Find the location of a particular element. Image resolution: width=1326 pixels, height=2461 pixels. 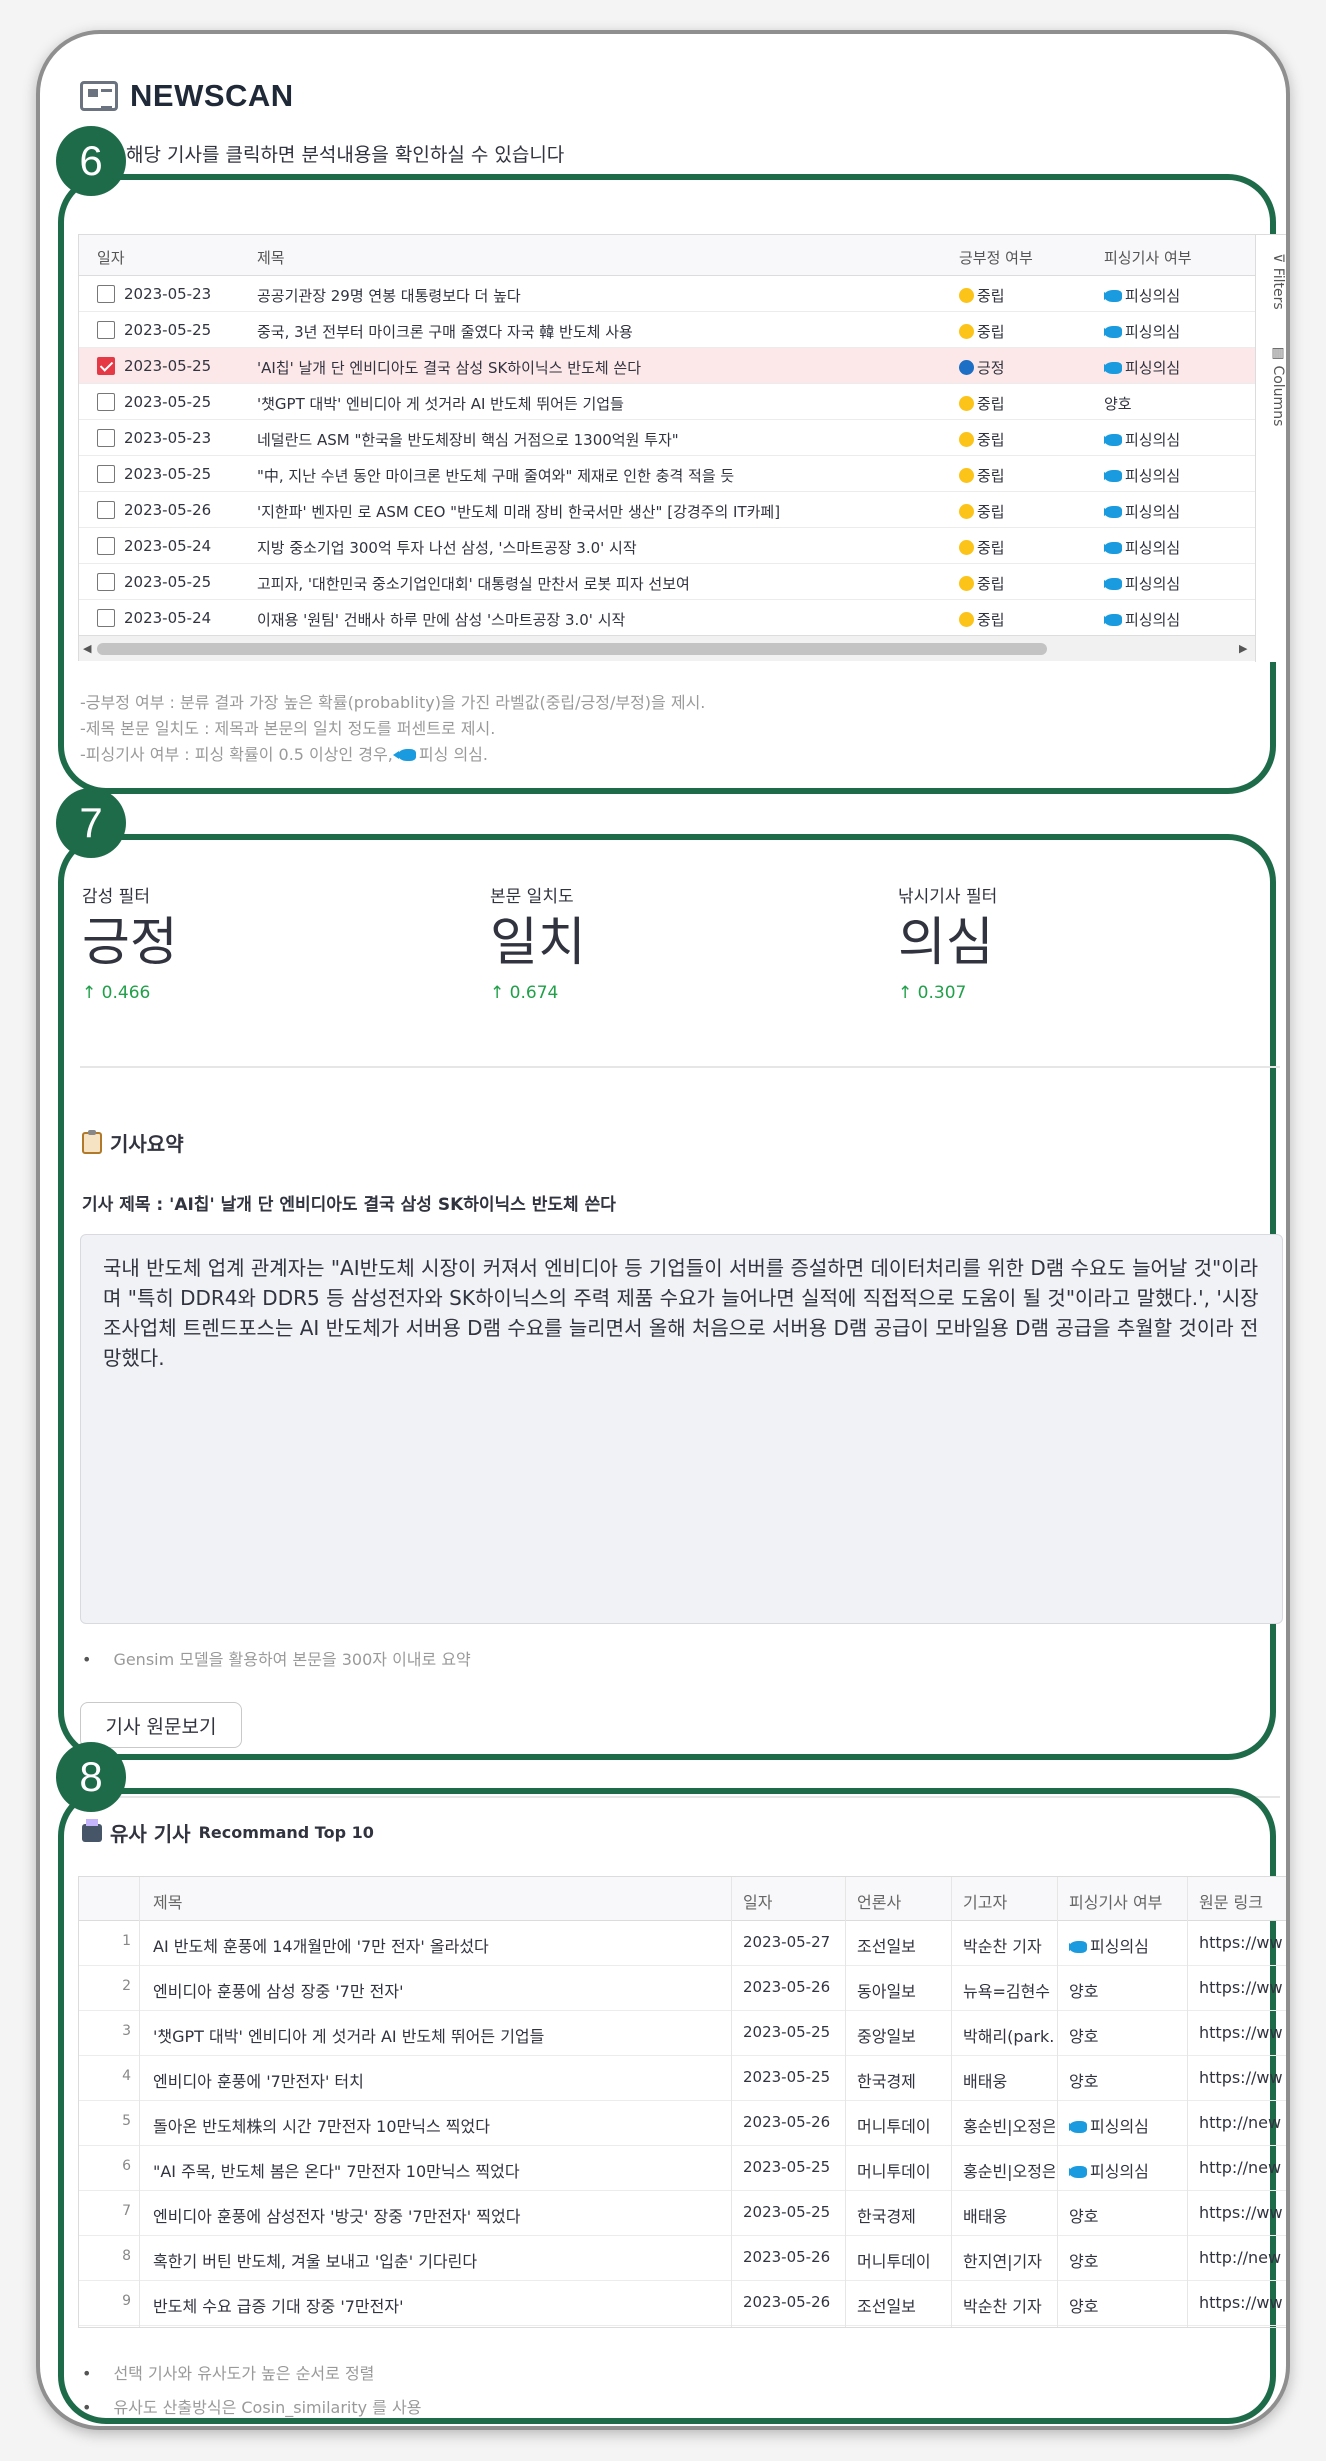

col-header-reporter: 기고자 is located at coordinates (985, 1901).